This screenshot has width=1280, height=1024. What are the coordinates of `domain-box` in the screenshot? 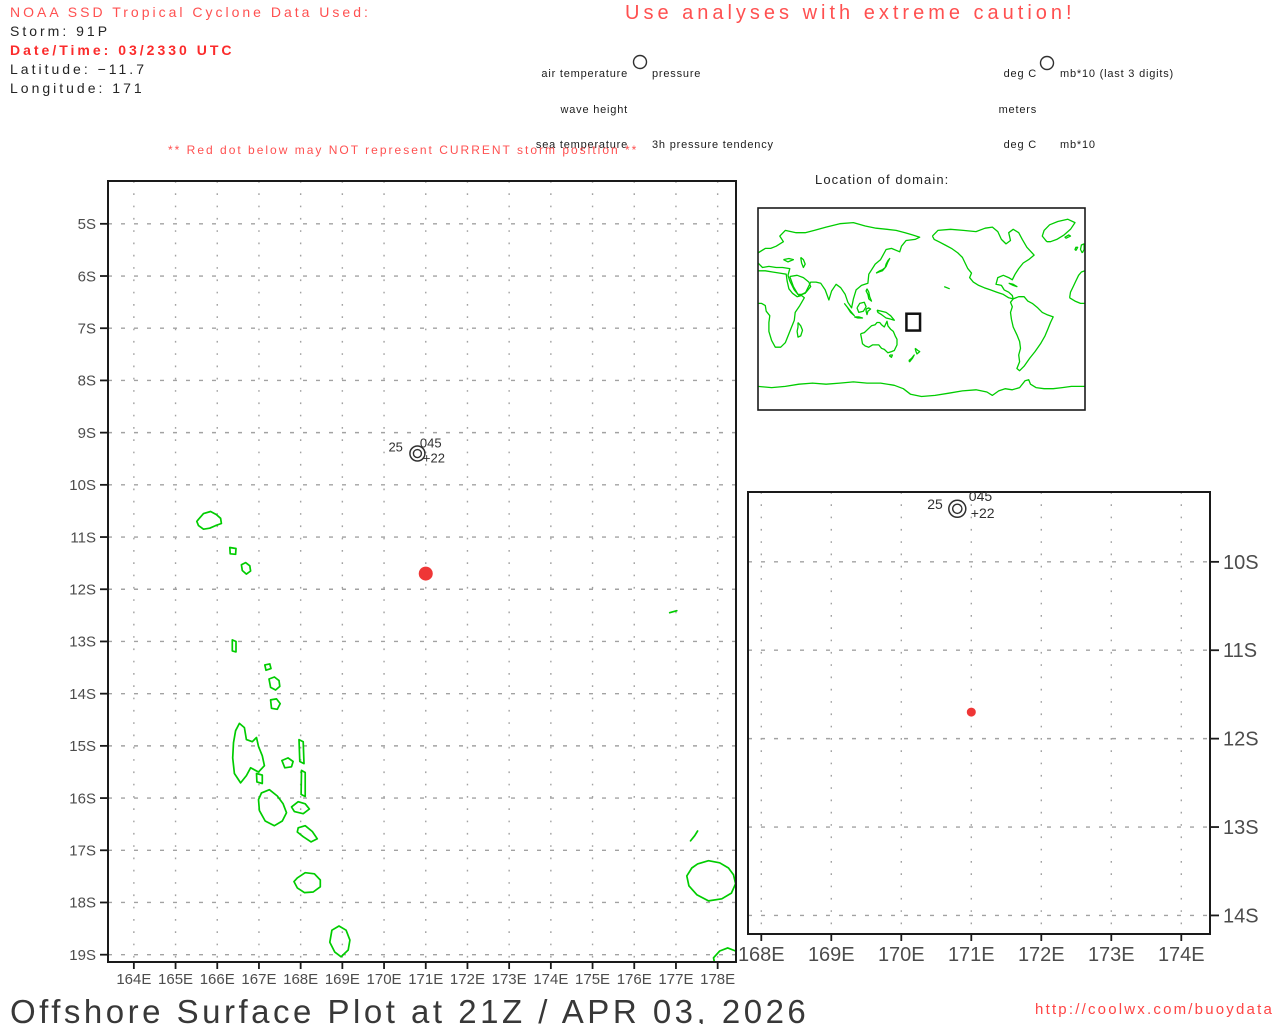 It's located at (913, 322).